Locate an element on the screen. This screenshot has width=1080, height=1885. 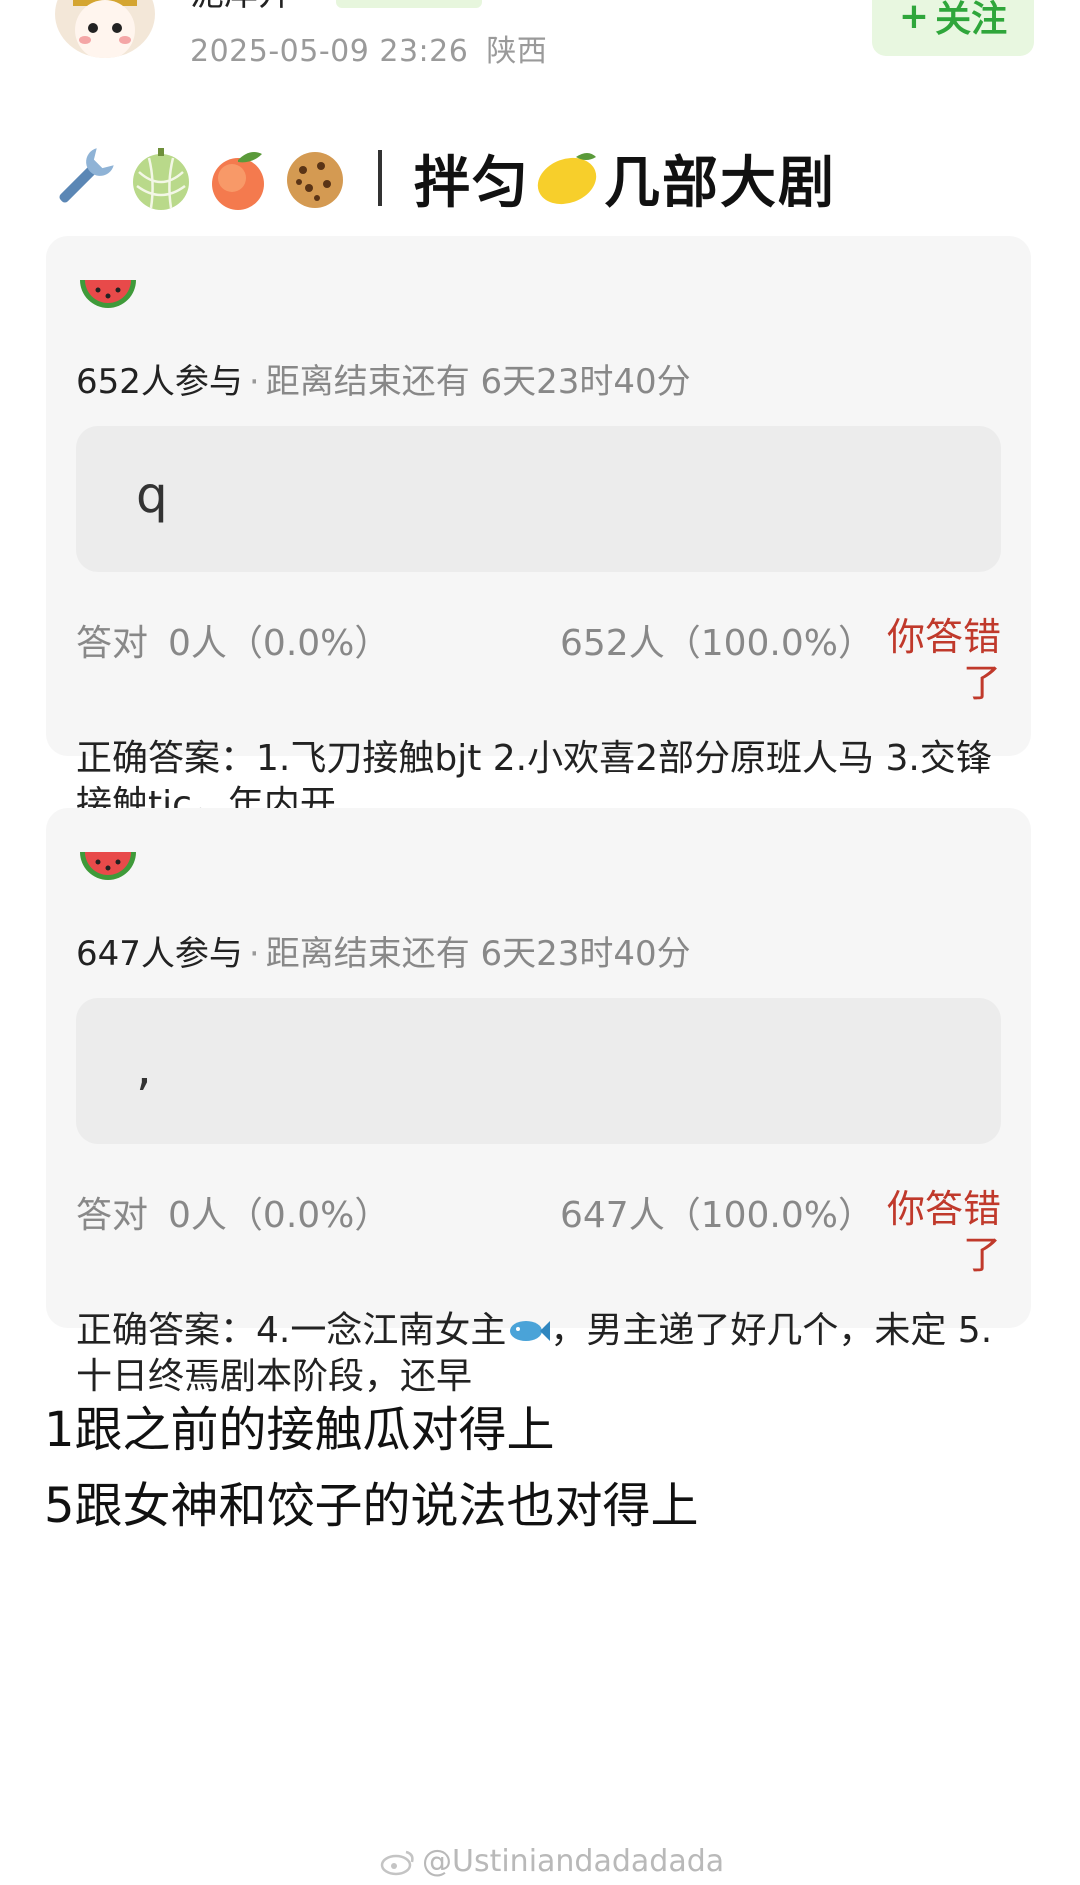
watermark-text: @Ustiniandadadada is located at coordinates (573, 1861).